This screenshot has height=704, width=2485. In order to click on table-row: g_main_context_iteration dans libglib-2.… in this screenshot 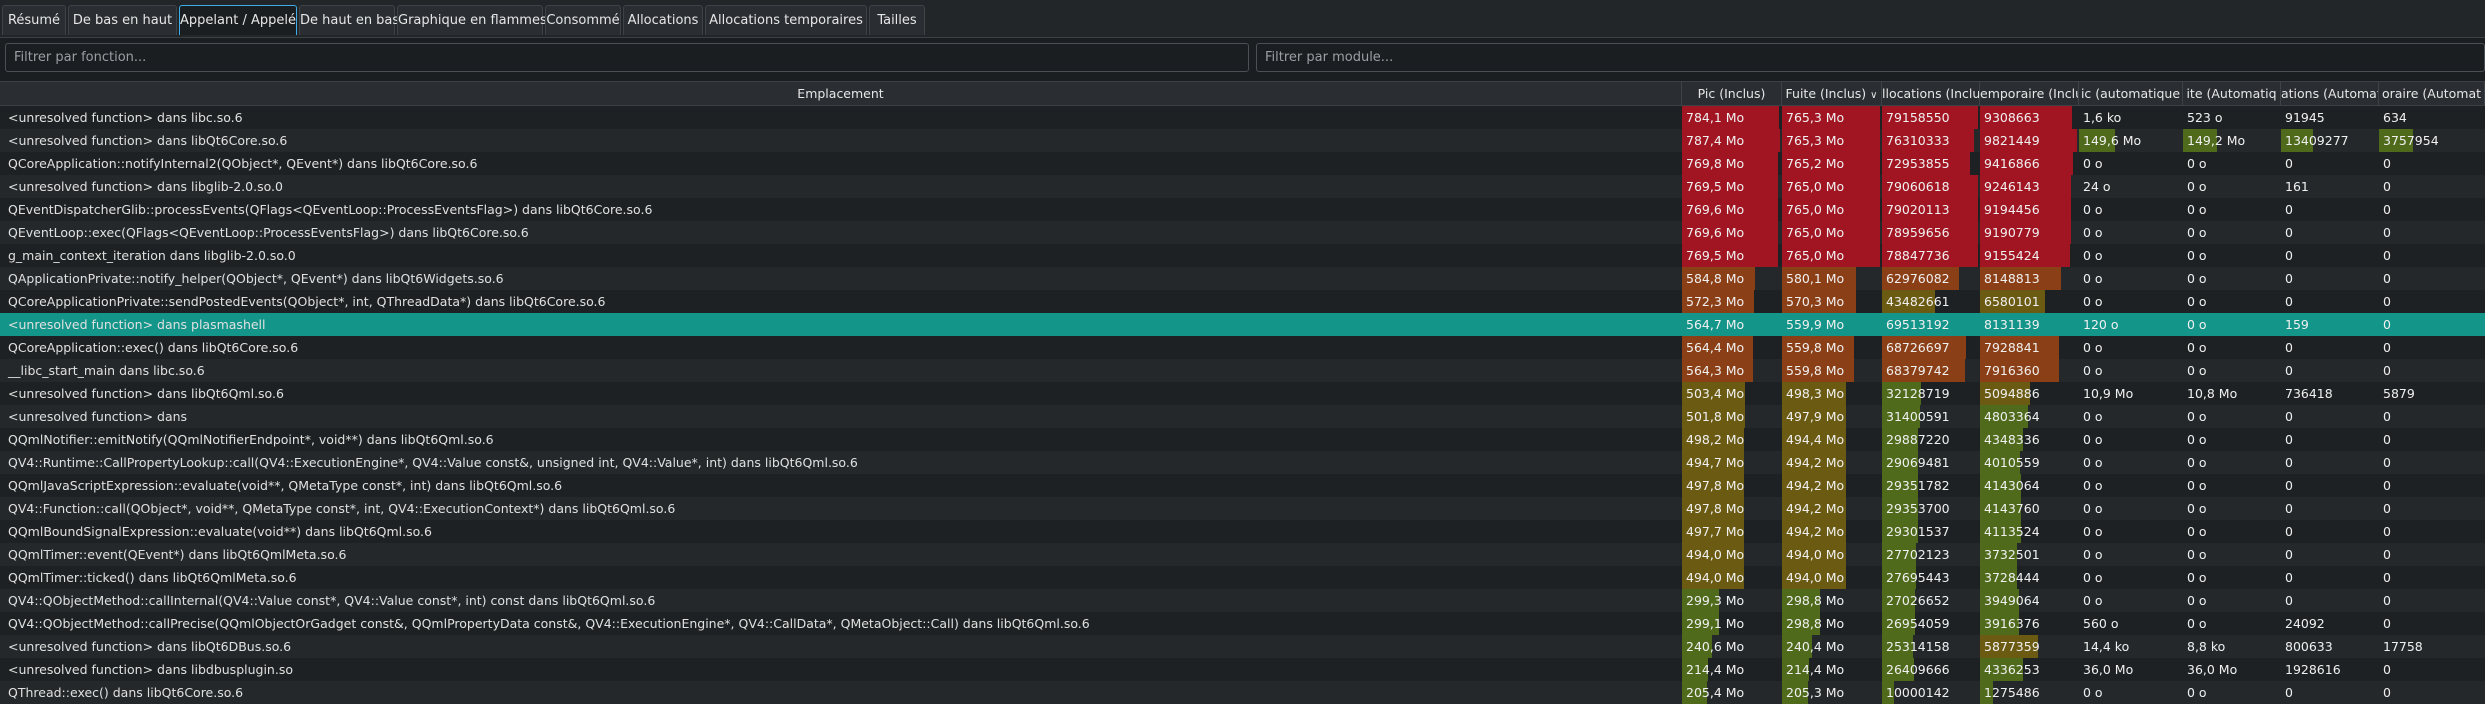, I will do `click(1242, 255)`.